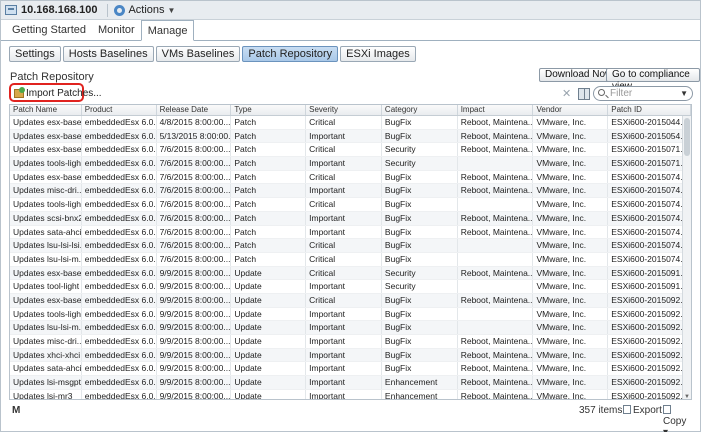 The height and width of the screenshot is (432, 701). Describe the element at coordinates (119, 110) in the screenshot. I see `column-header: Product` at that location.